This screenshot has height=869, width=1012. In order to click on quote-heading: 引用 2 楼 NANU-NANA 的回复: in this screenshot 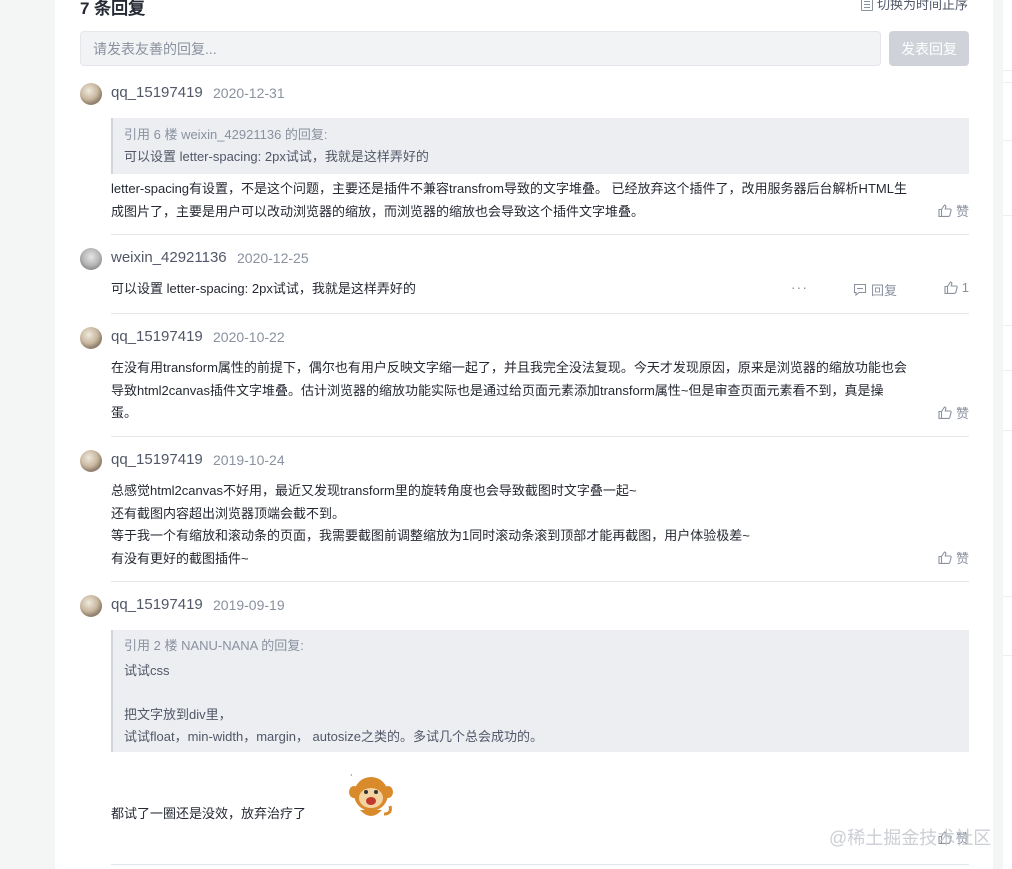, I will do `click(214, 645)`.